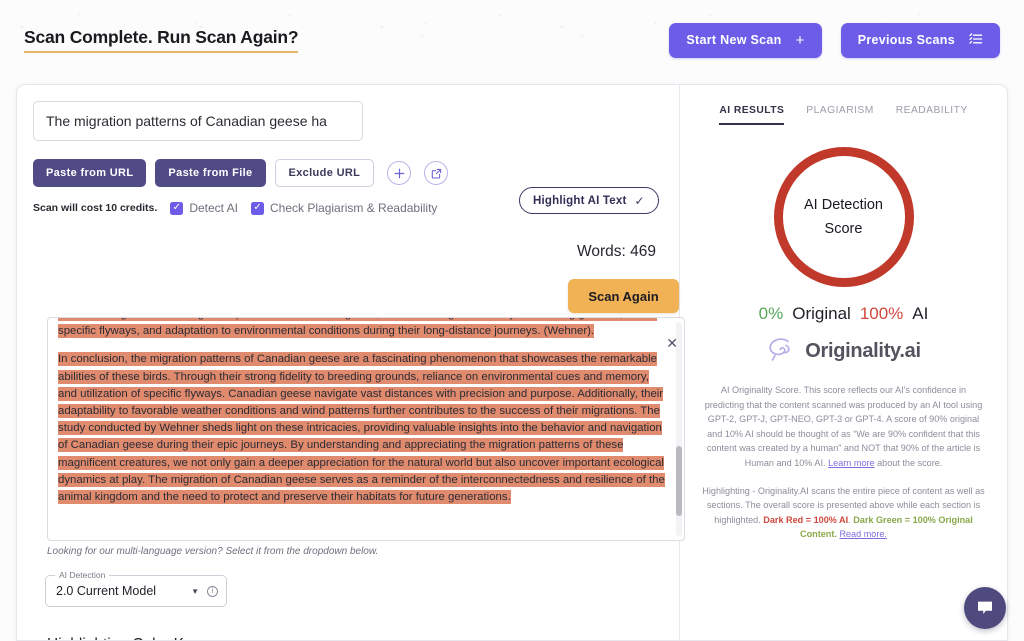  What do you see at coordinates (834, 40) in the screenshot?
I see `top-bar-actions: Start New Scan + Previous Scans` at bounding box center [834, 40].